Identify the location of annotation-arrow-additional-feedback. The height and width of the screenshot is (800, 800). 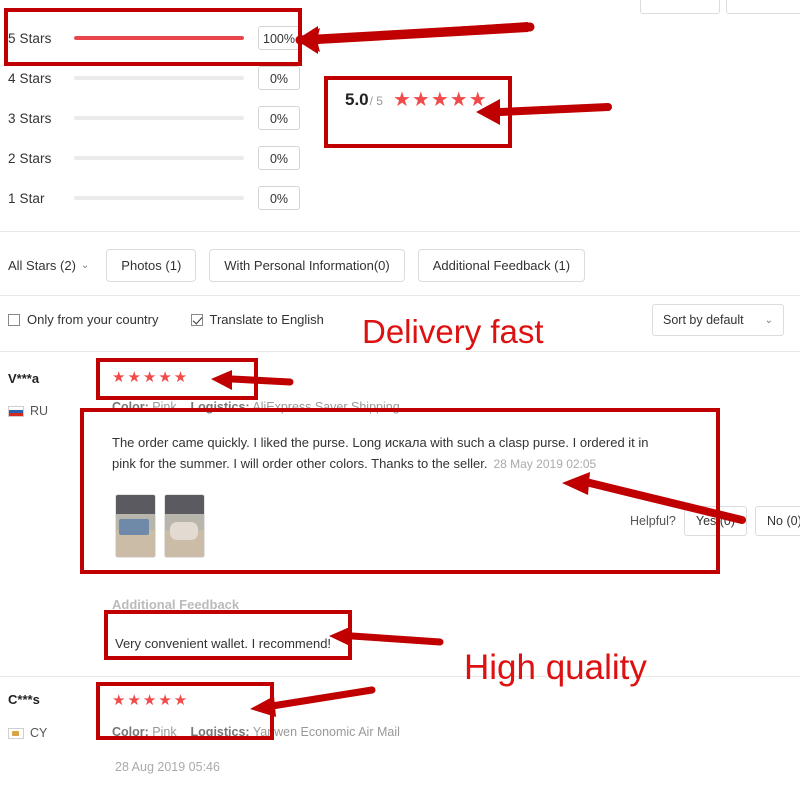
(386, 636).